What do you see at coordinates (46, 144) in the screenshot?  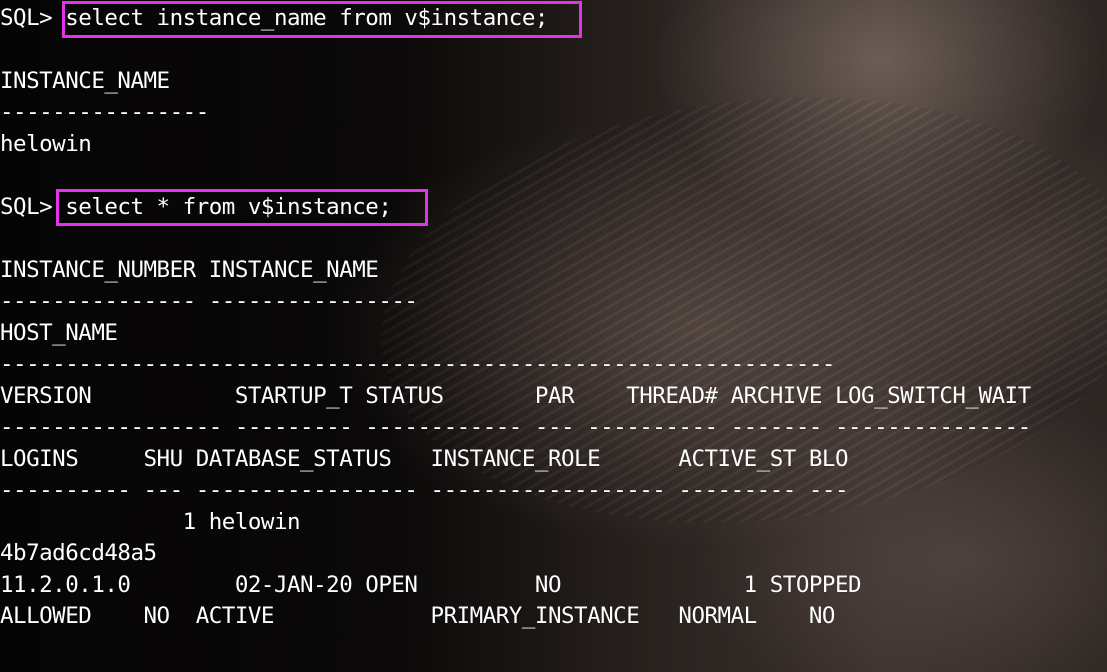 I see `result1-value: helowin` at bounding box center [46, 144].